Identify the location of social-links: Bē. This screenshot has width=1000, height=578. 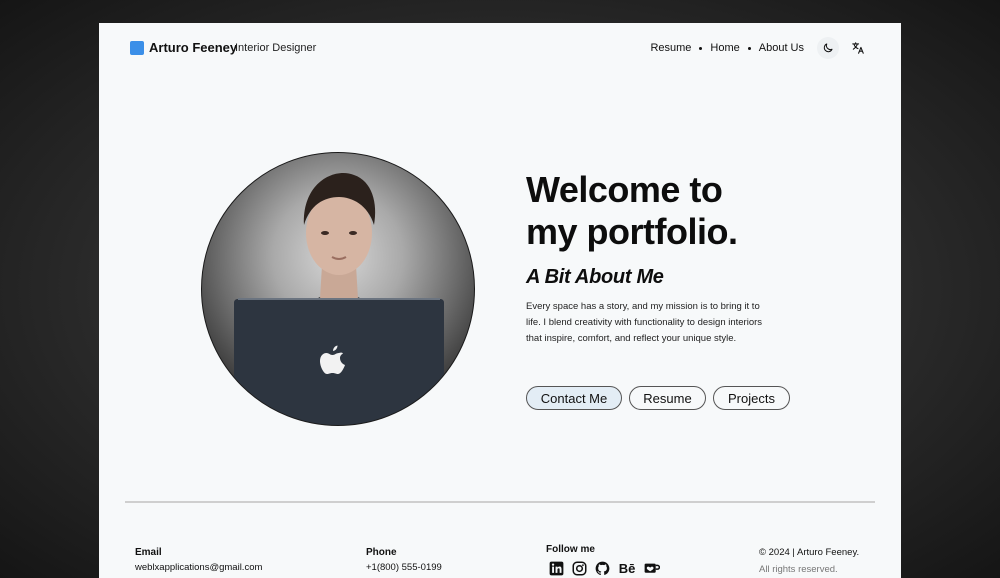
(604, 568).